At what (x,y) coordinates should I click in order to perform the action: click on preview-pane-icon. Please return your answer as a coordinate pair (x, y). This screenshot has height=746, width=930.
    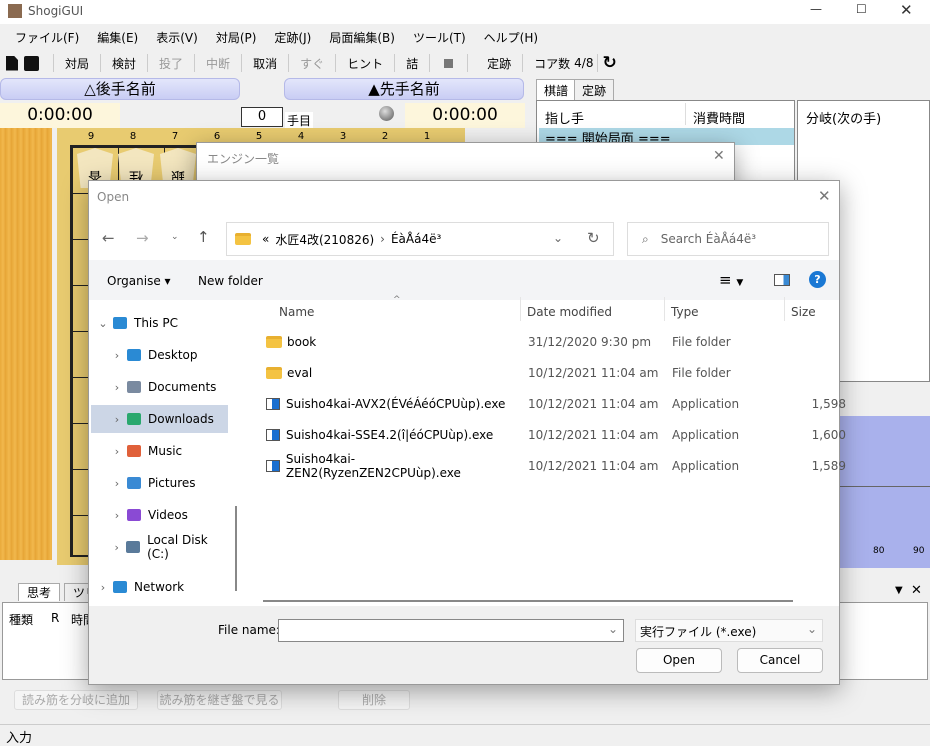
    Looking at the image, I should click on (782, 280).